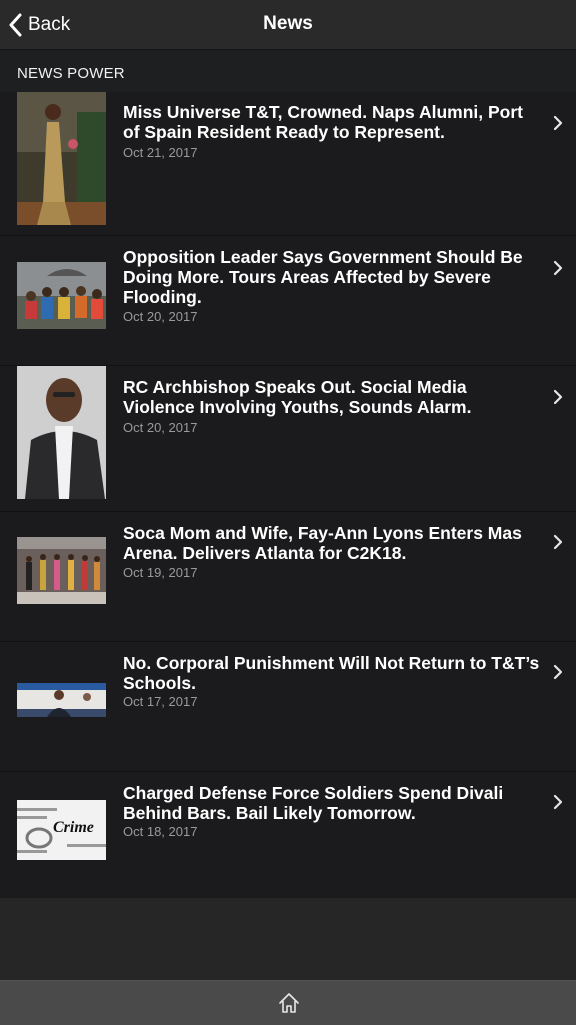  I want to click on news-date: Oct 19, 2017, so click(160, 572).